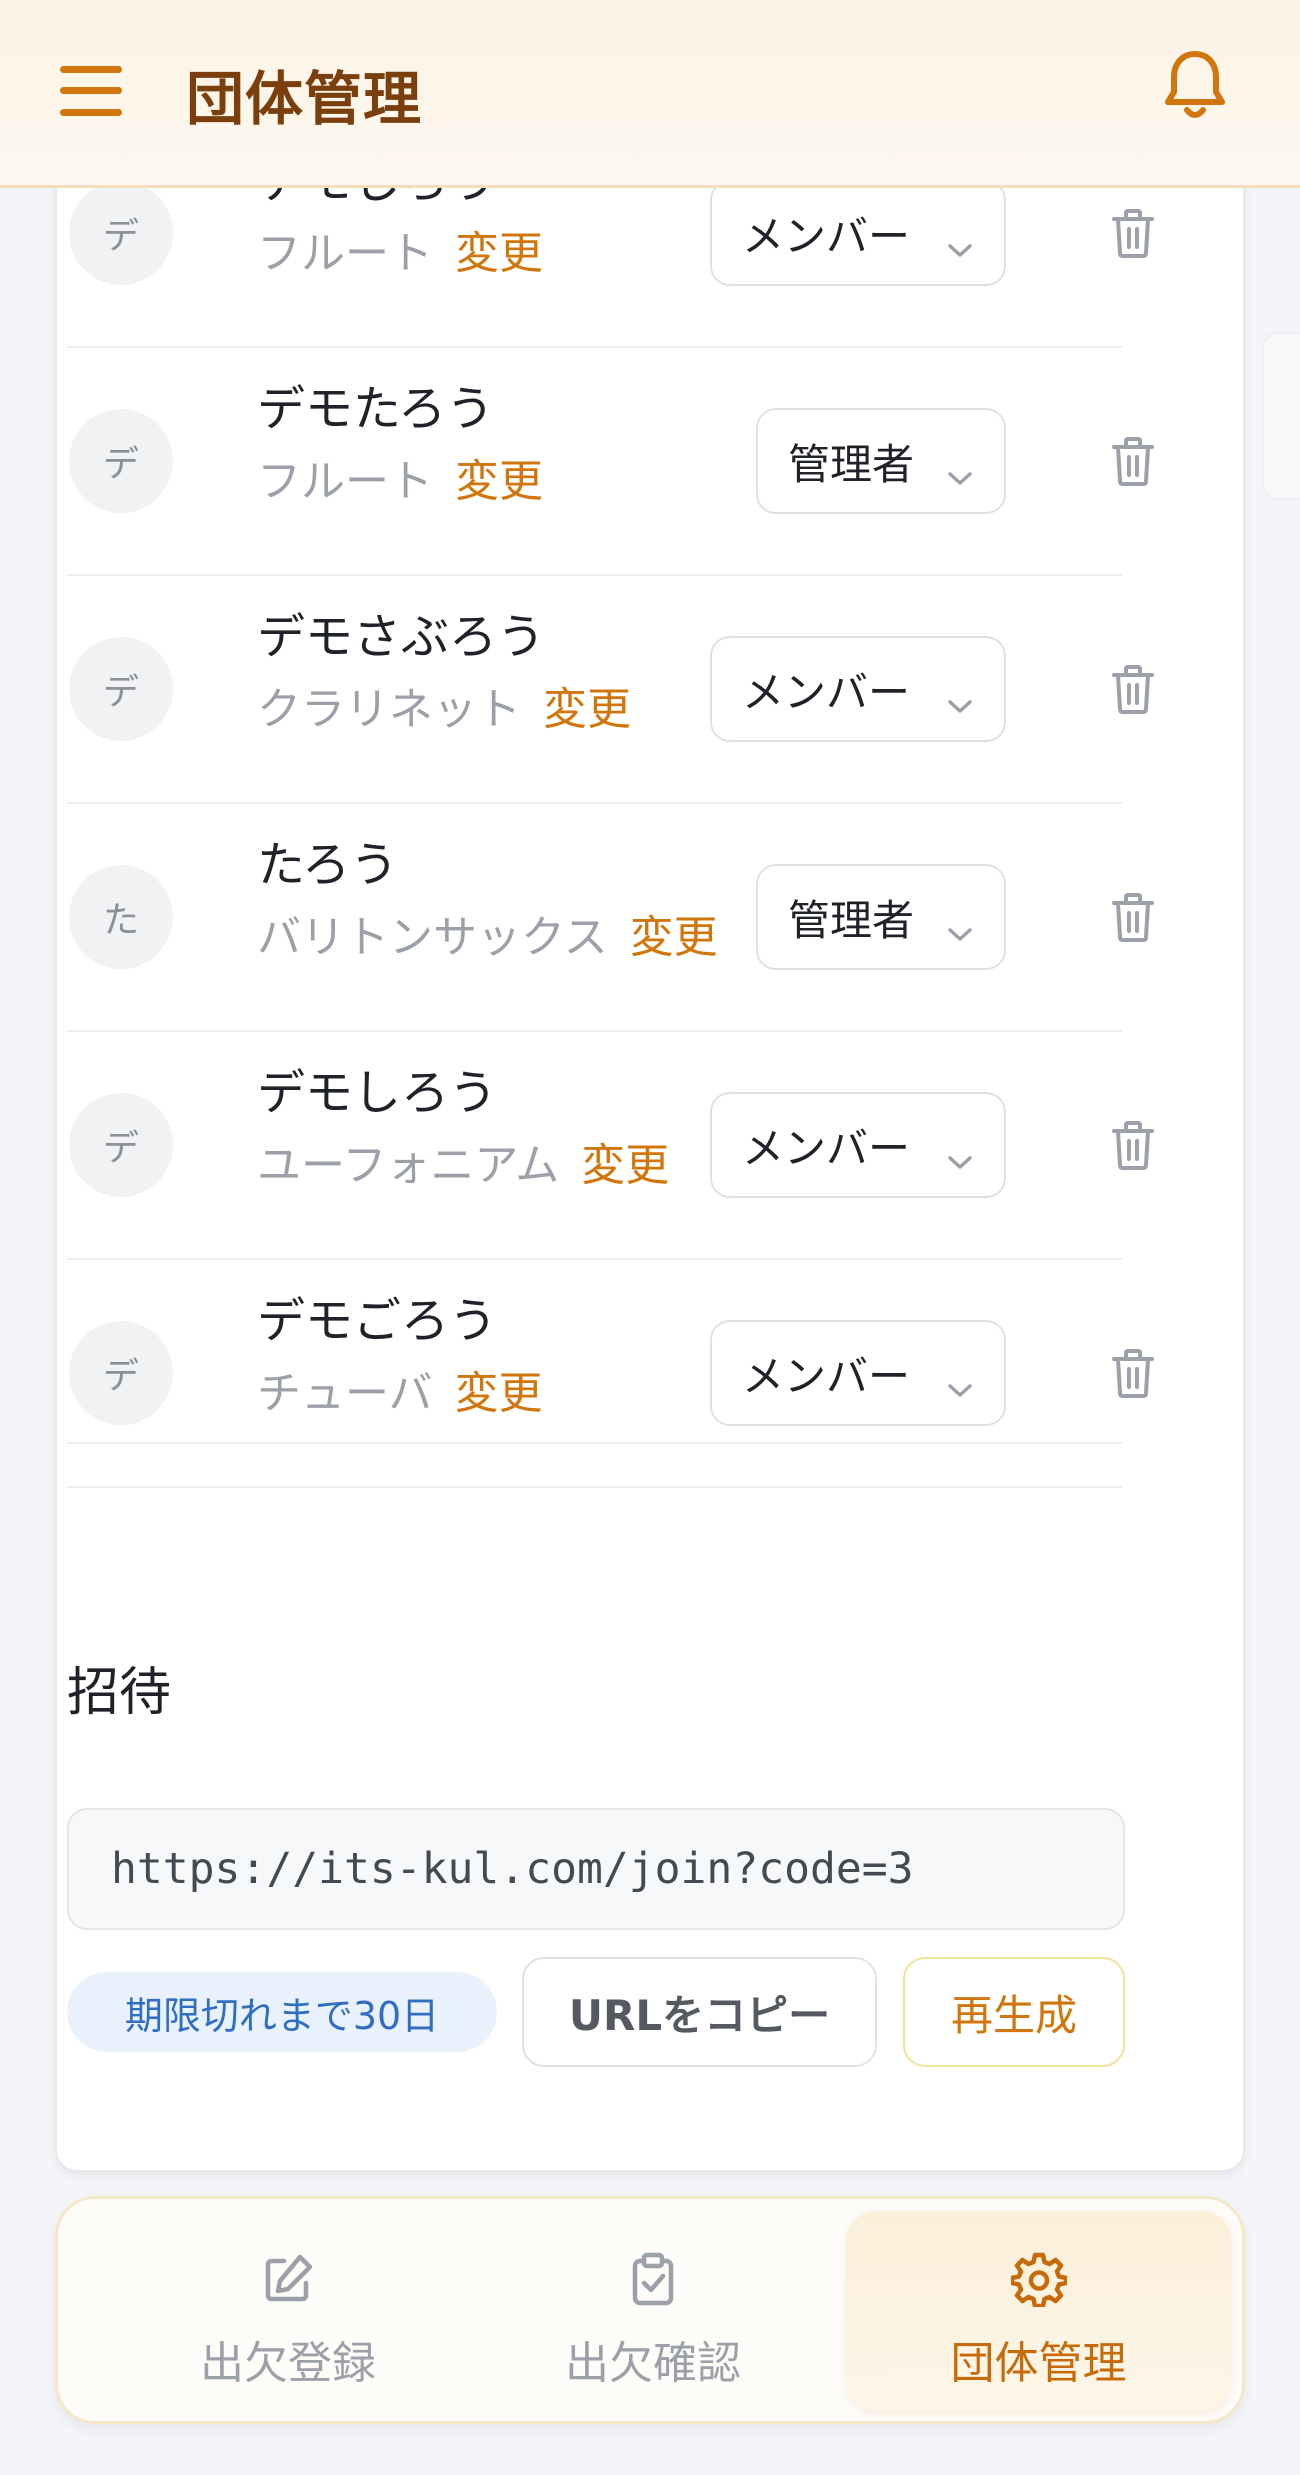 The width and height of the screenshot is (1300, 2475). Describe the element at coordinates (653, 2279) in the screenshot. I see `clipboard-check-icon` at that location.